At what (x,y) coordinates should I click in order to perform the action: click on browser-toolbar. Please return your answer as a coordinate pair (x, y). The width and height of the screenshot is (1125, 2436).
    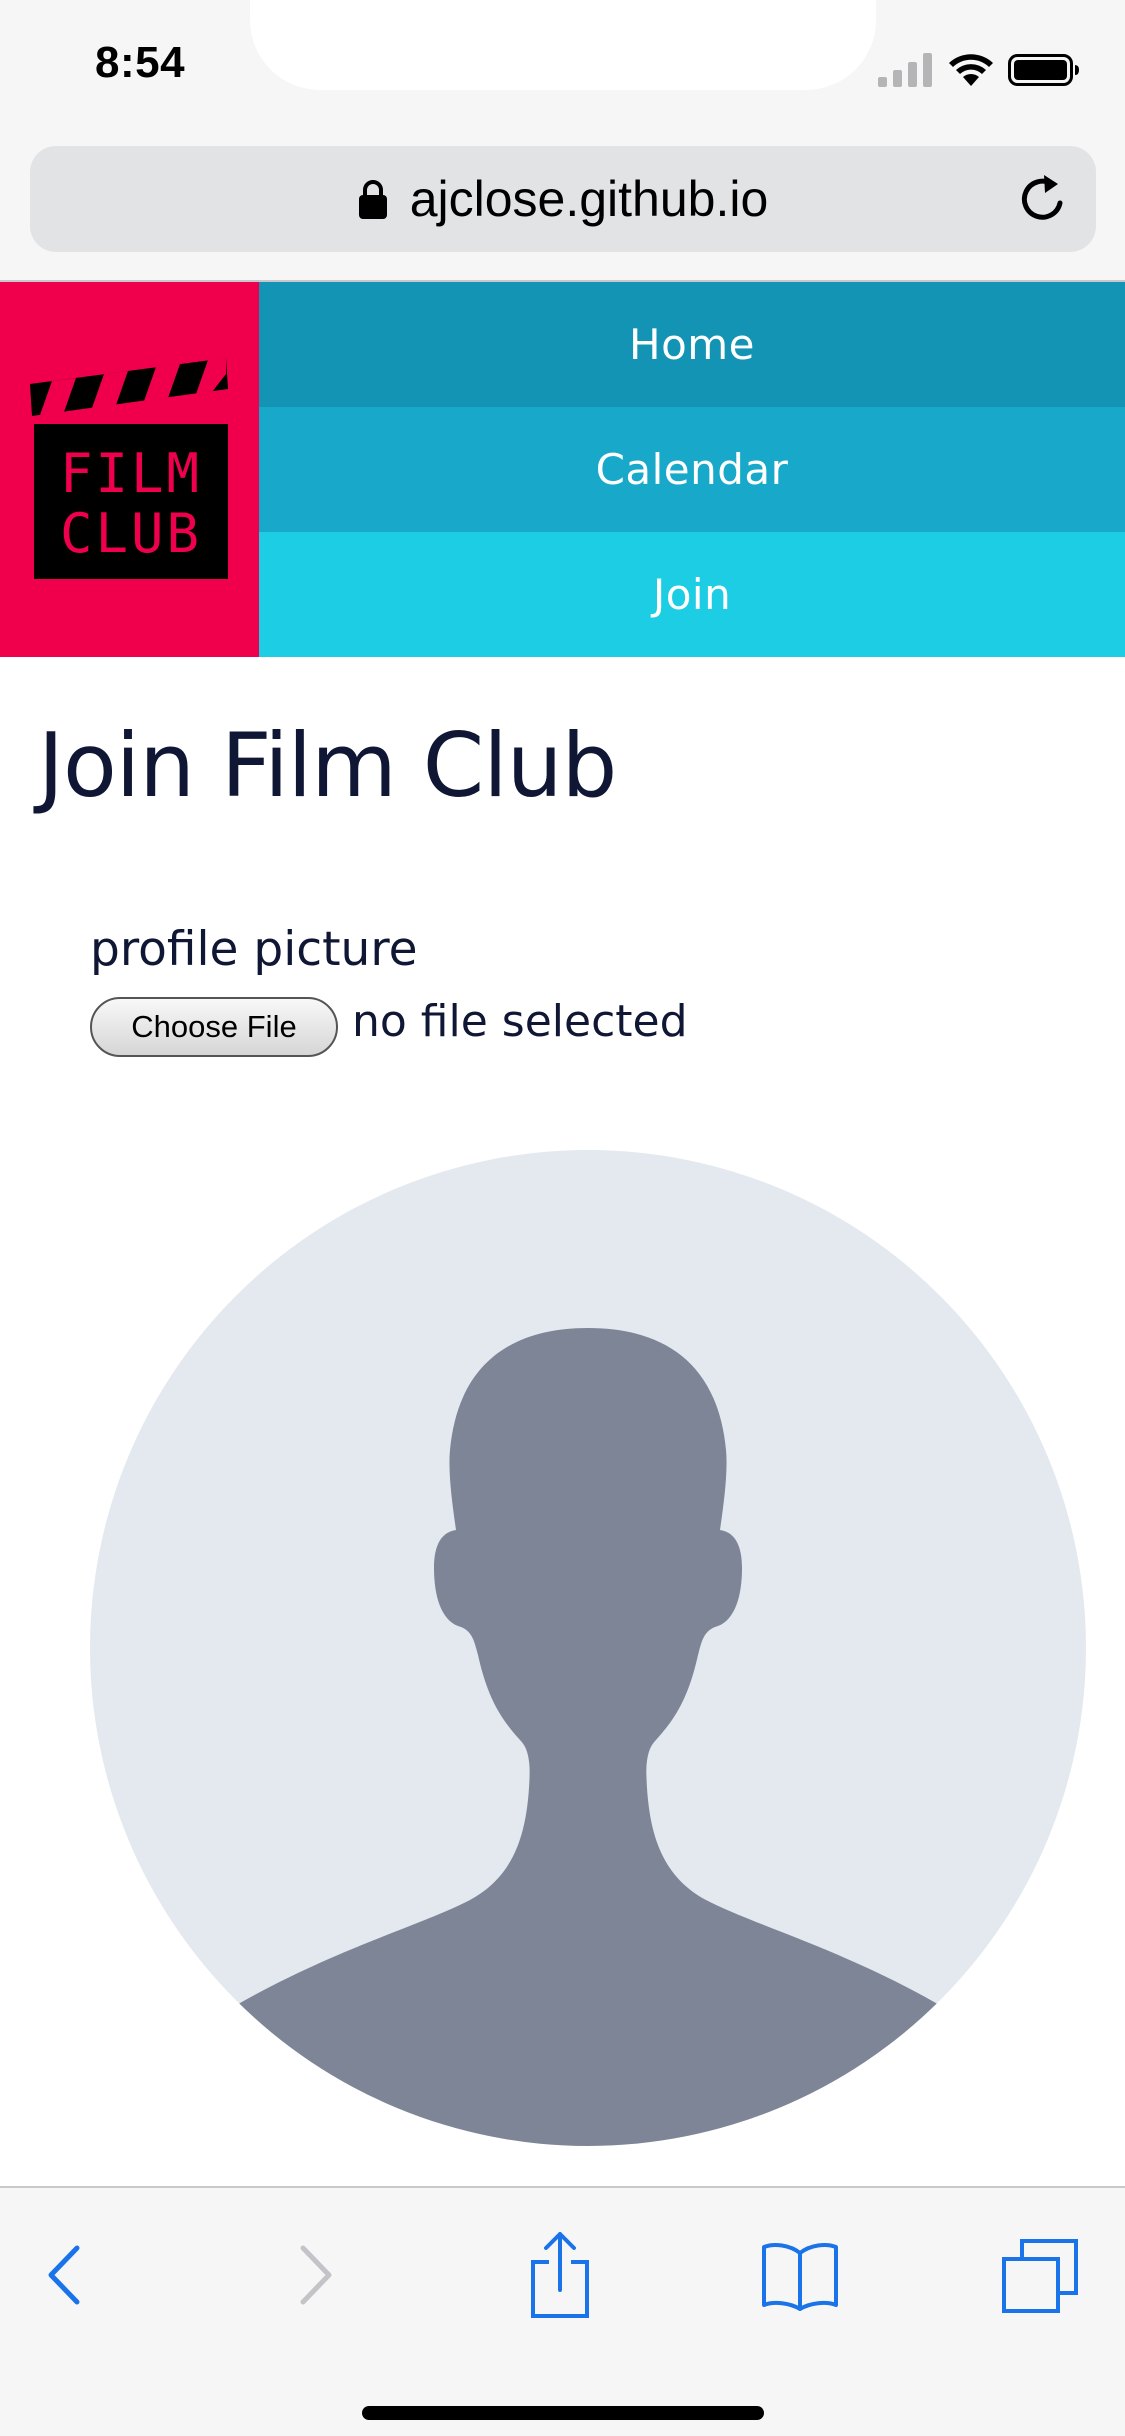
    Looking at the image, I should click on (562, 2311).